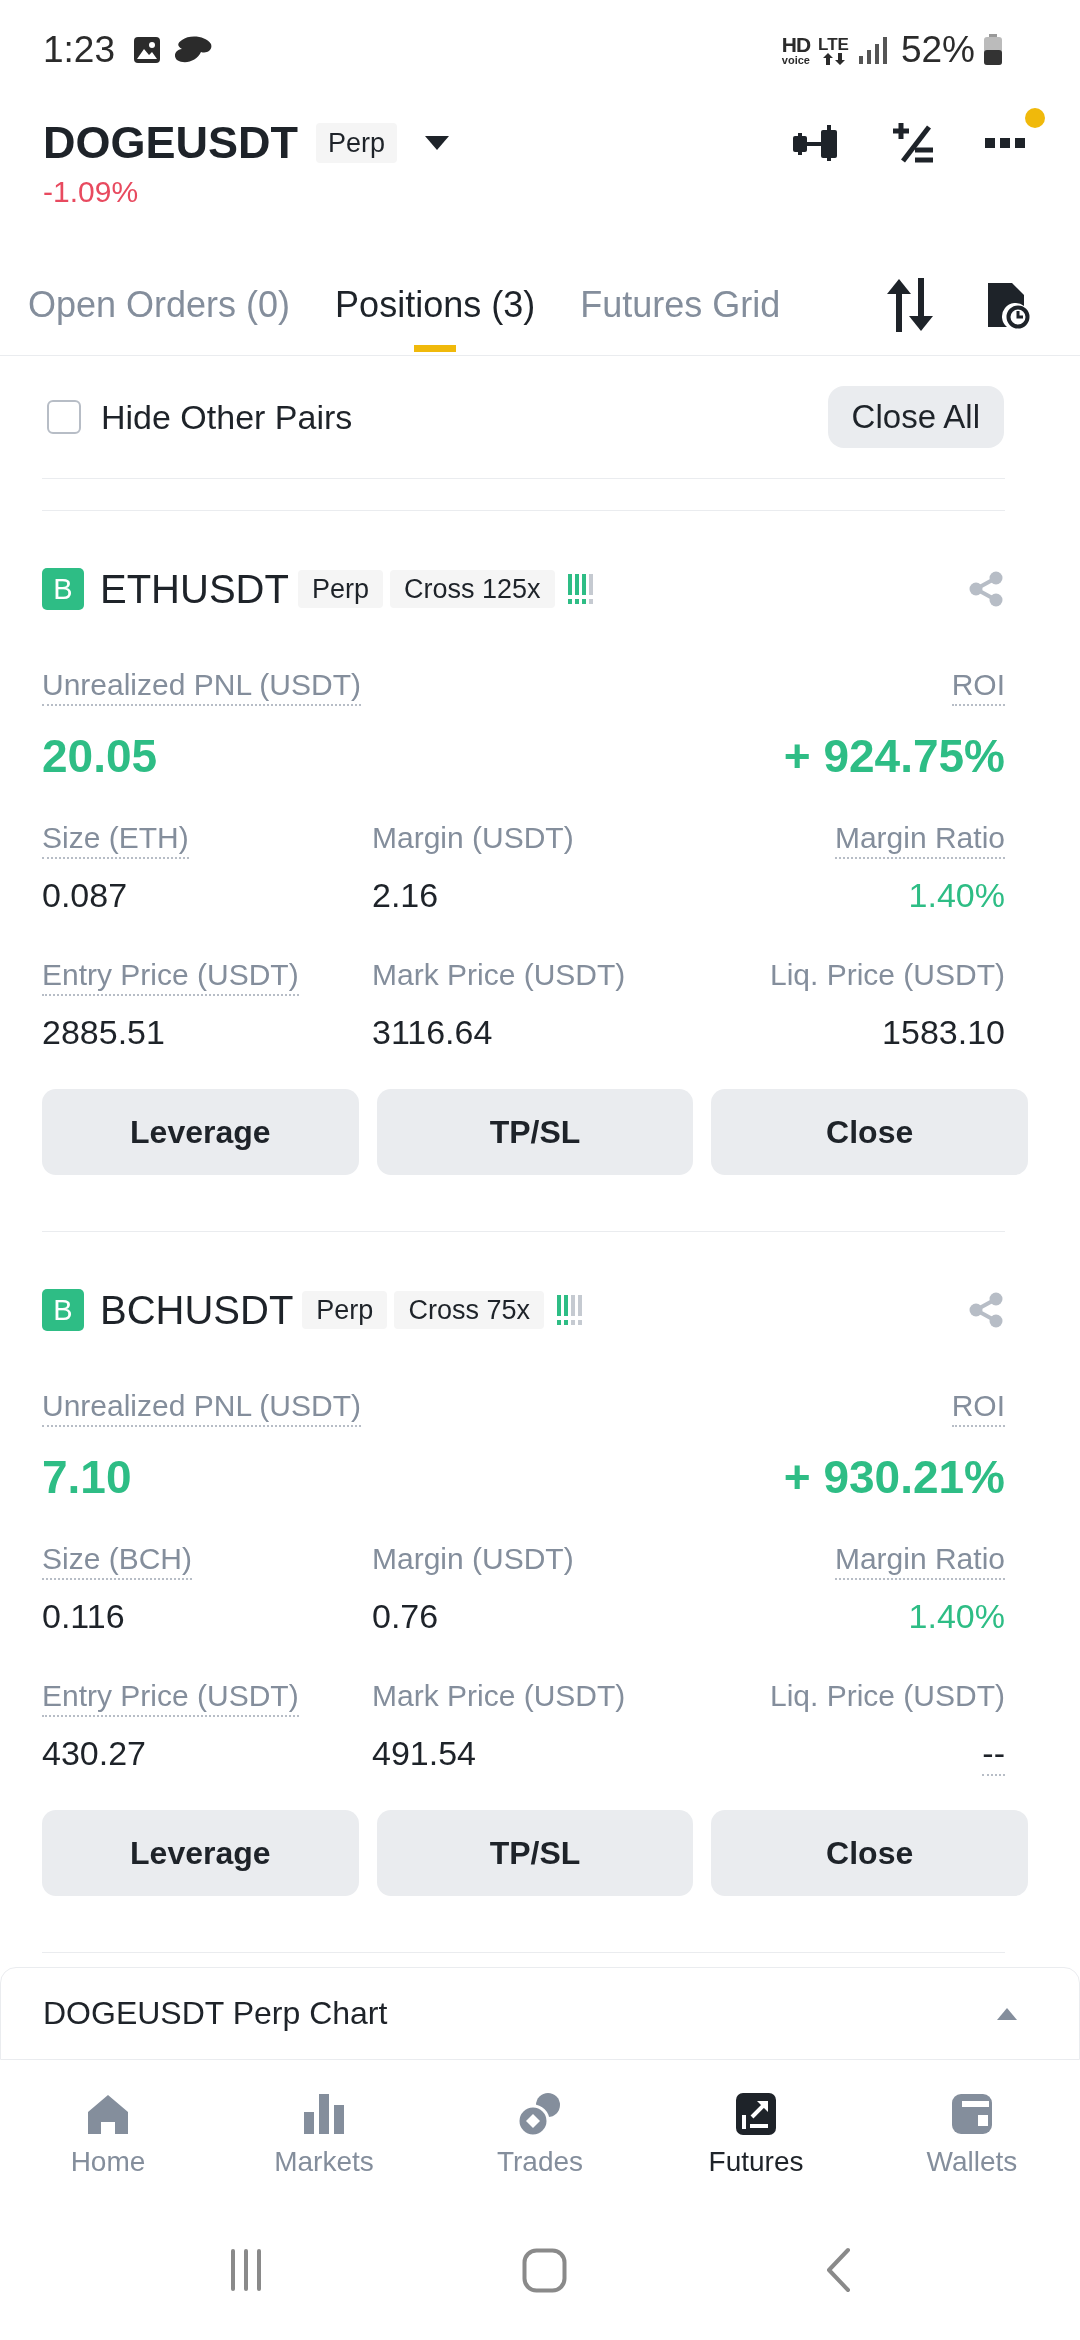  I want to click on field-value: 430.27, so click(94, 1753).